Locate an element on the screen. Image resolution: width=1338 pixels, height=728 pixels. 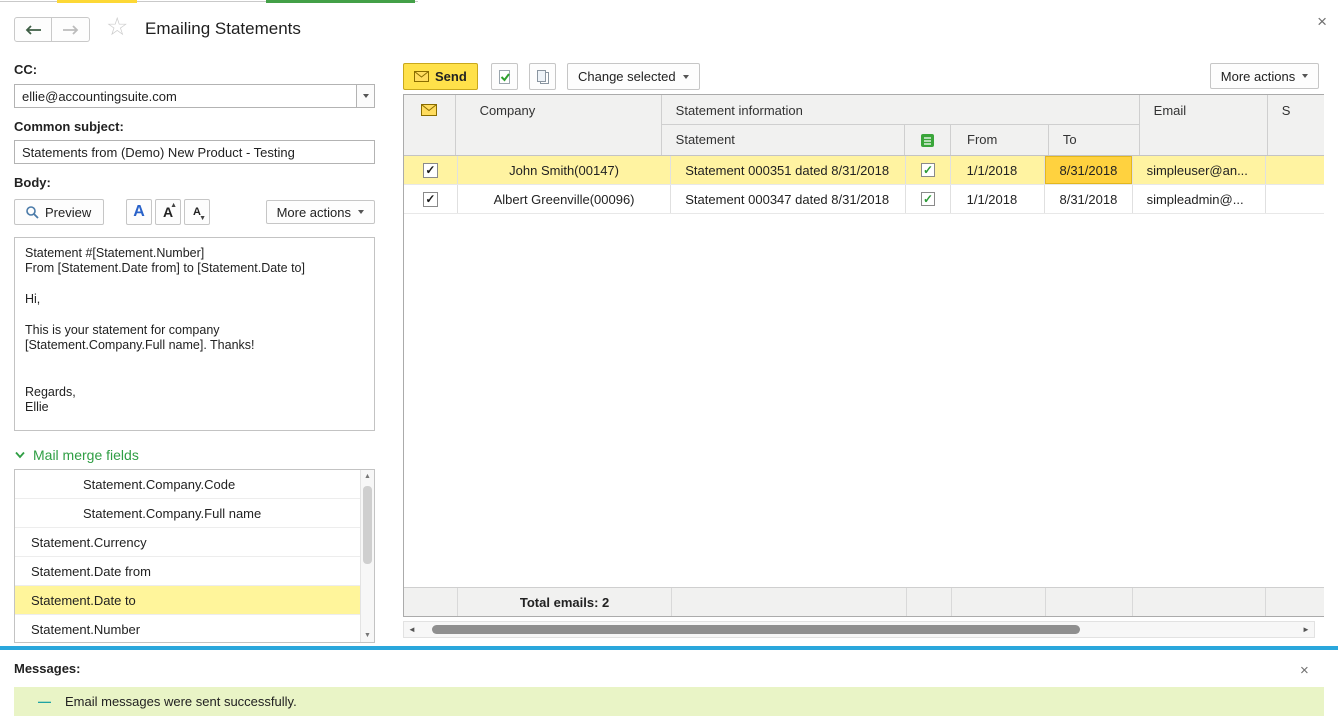
merge-field-label: Statement.Company.Full name is located at coordinates (172, 513).